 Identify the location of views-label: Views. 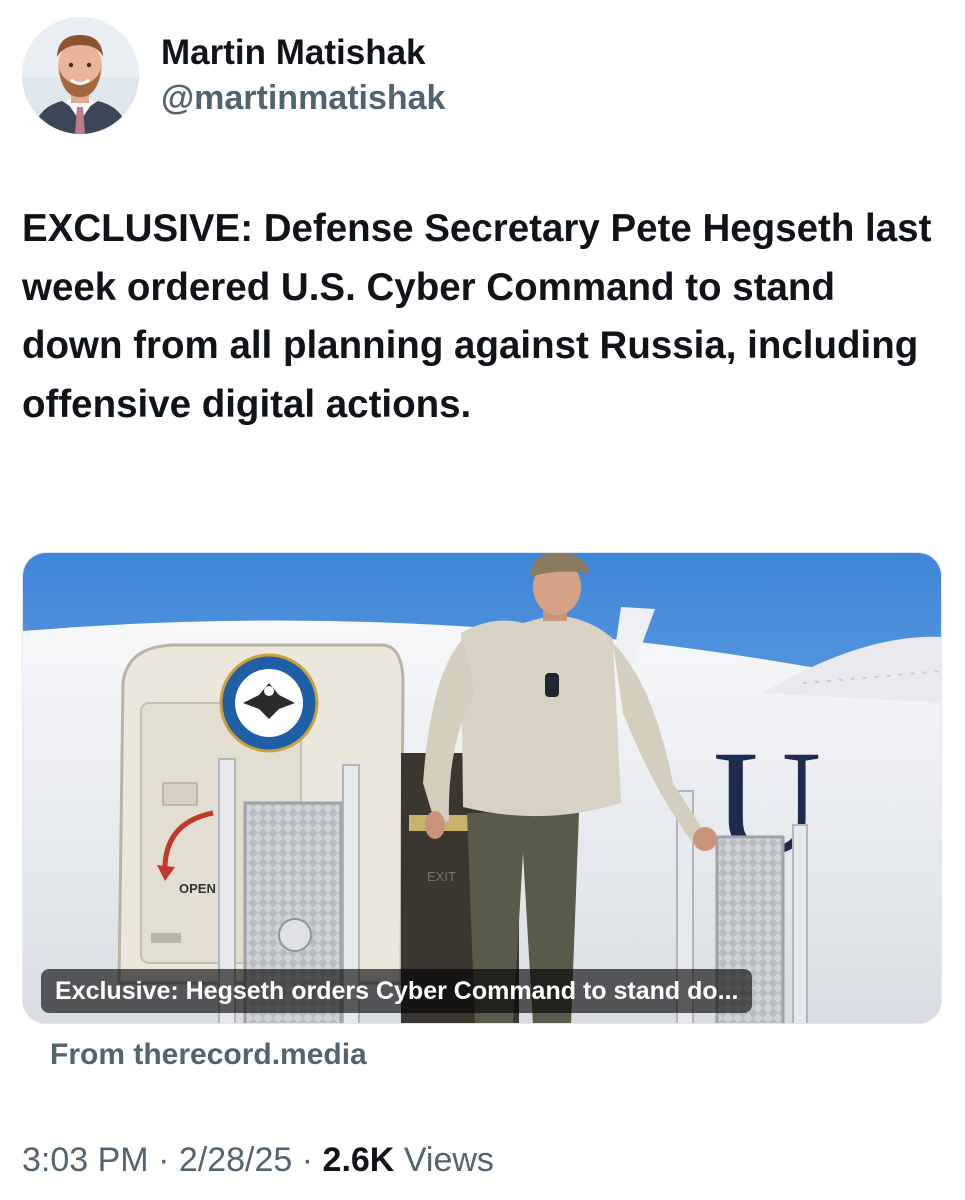
(448, 1160).